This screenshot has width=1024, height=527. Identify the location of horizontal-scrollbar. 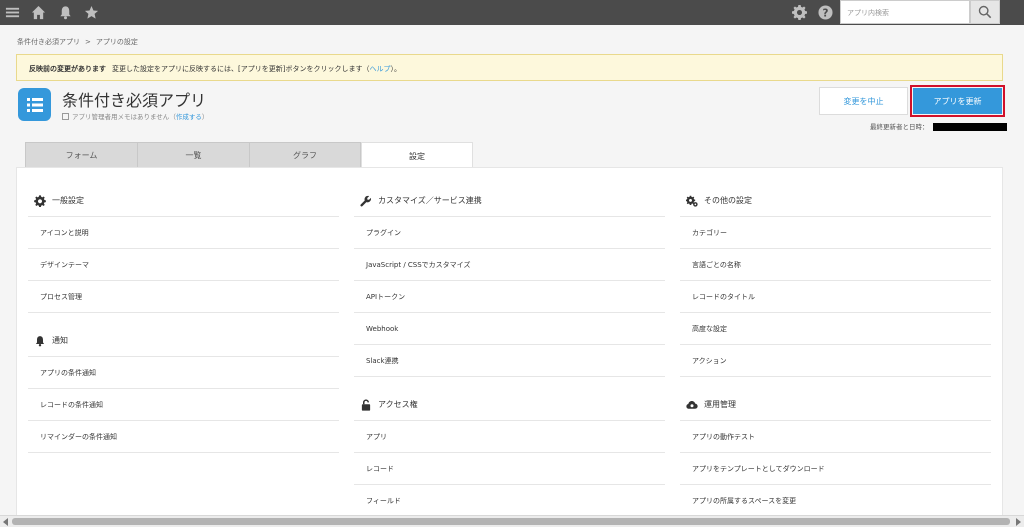
(512, 521).